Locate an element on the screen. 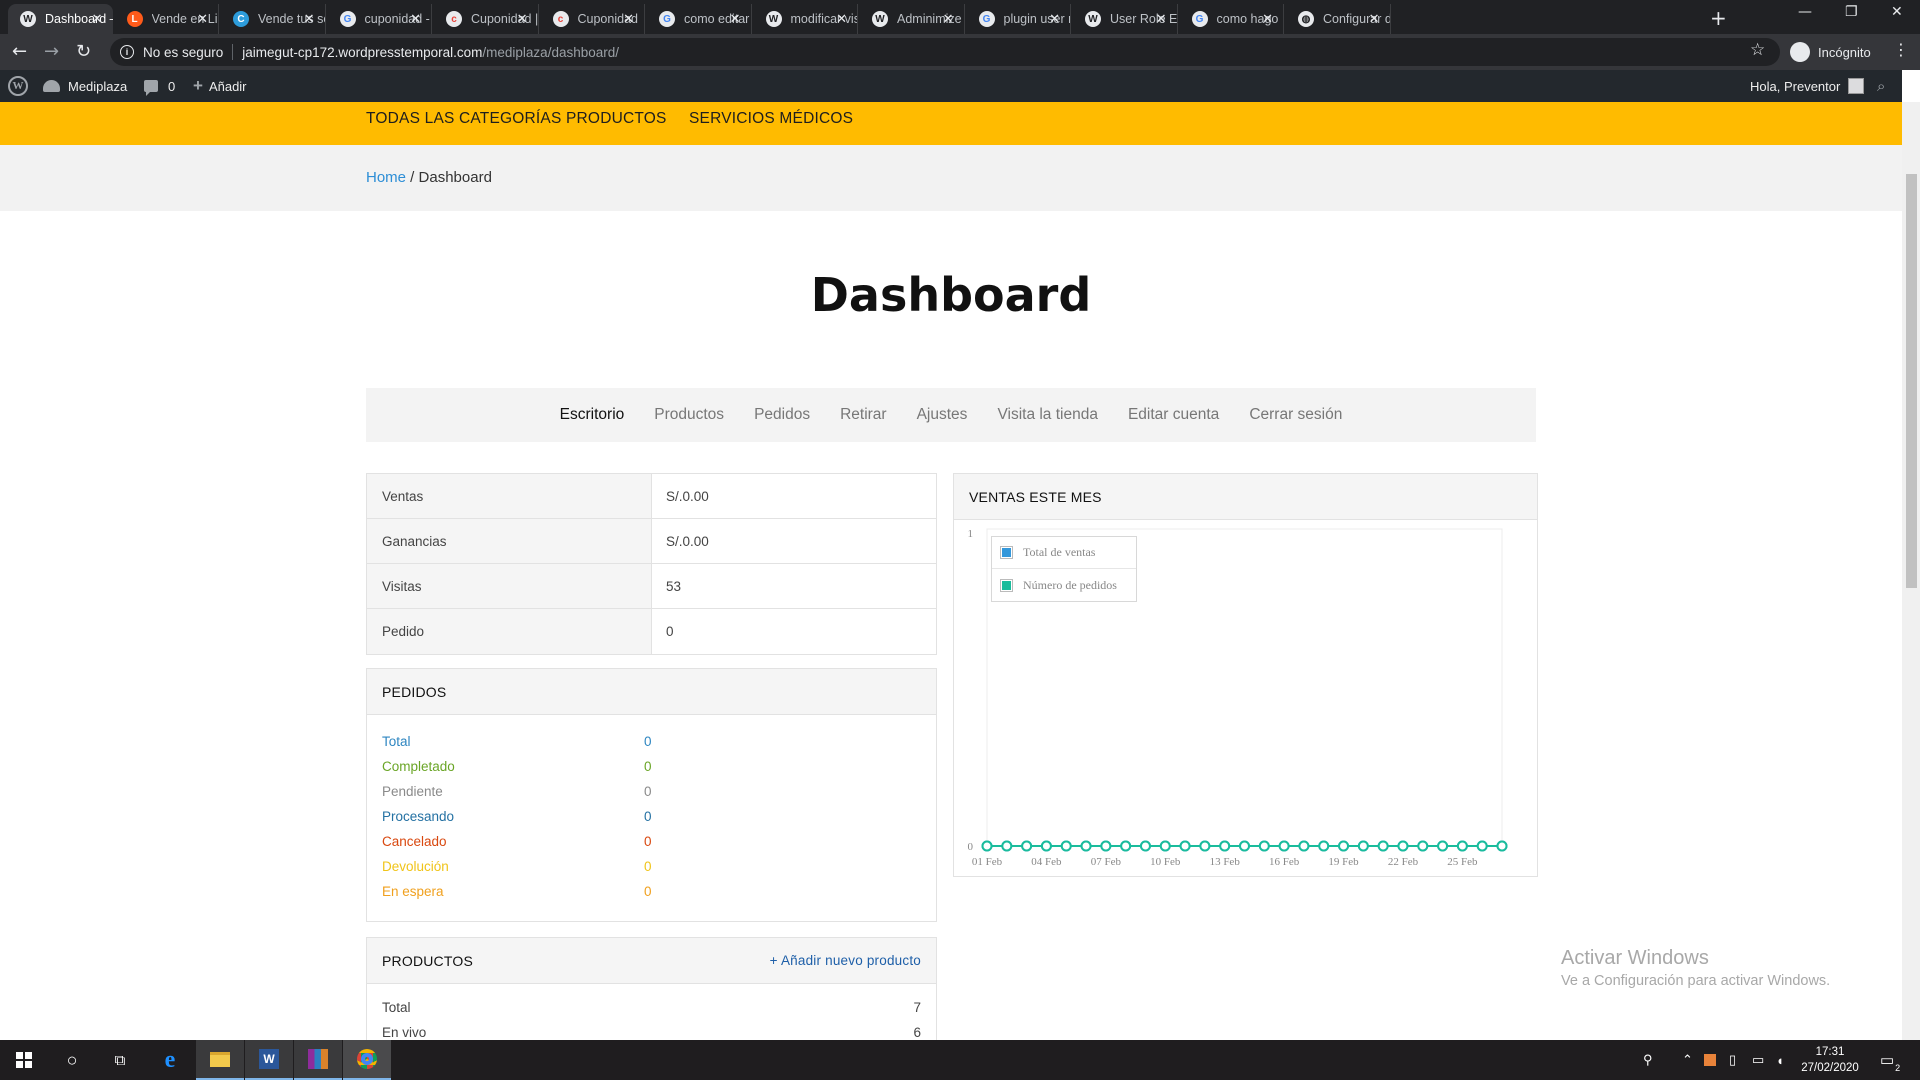 This screenshot has height=1080, width=1920. browser-tab: ◍ Configurar d ✕ is located at coordinates (1338, 19).